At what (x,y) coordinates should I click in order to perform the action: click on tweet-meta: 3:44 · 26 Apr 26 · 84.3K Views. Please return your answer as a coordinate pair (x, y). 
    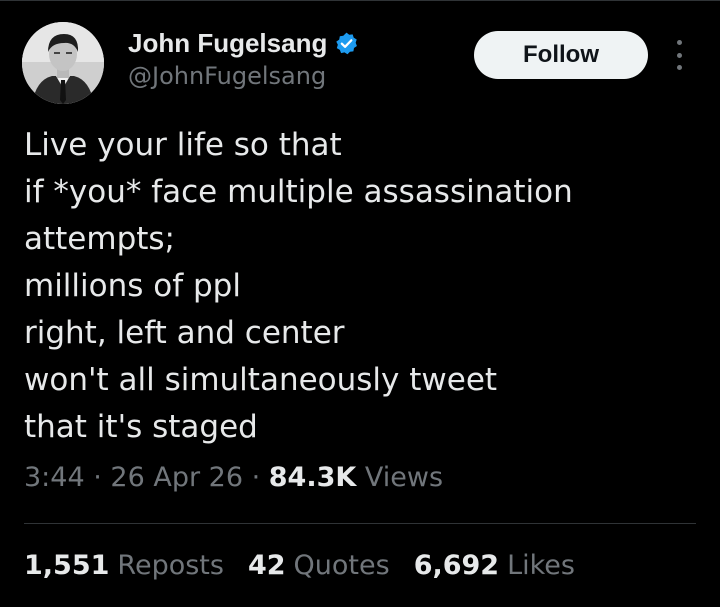
    Looking at the image, I should click on (233, 477).